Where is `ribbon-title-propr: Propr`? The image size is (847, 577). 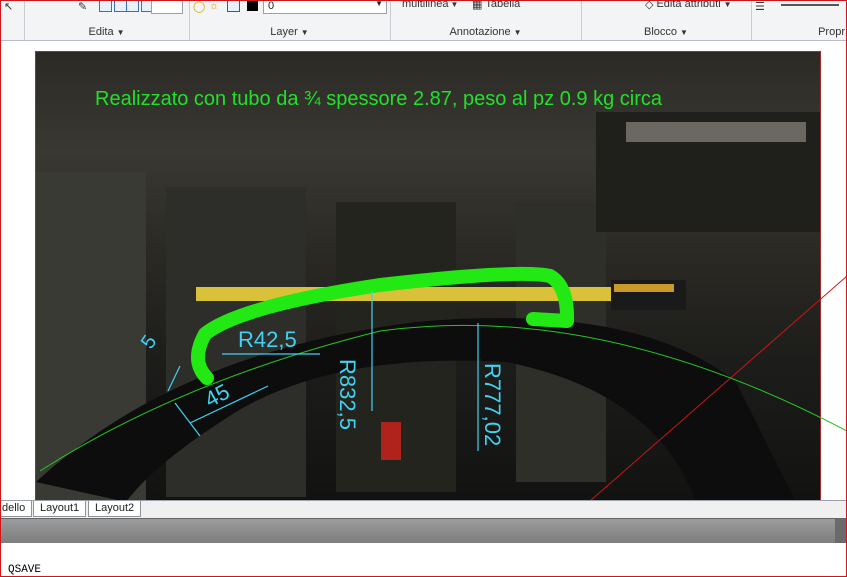 ribbon-title-propr: Propr is located at coordinates (799, 32).